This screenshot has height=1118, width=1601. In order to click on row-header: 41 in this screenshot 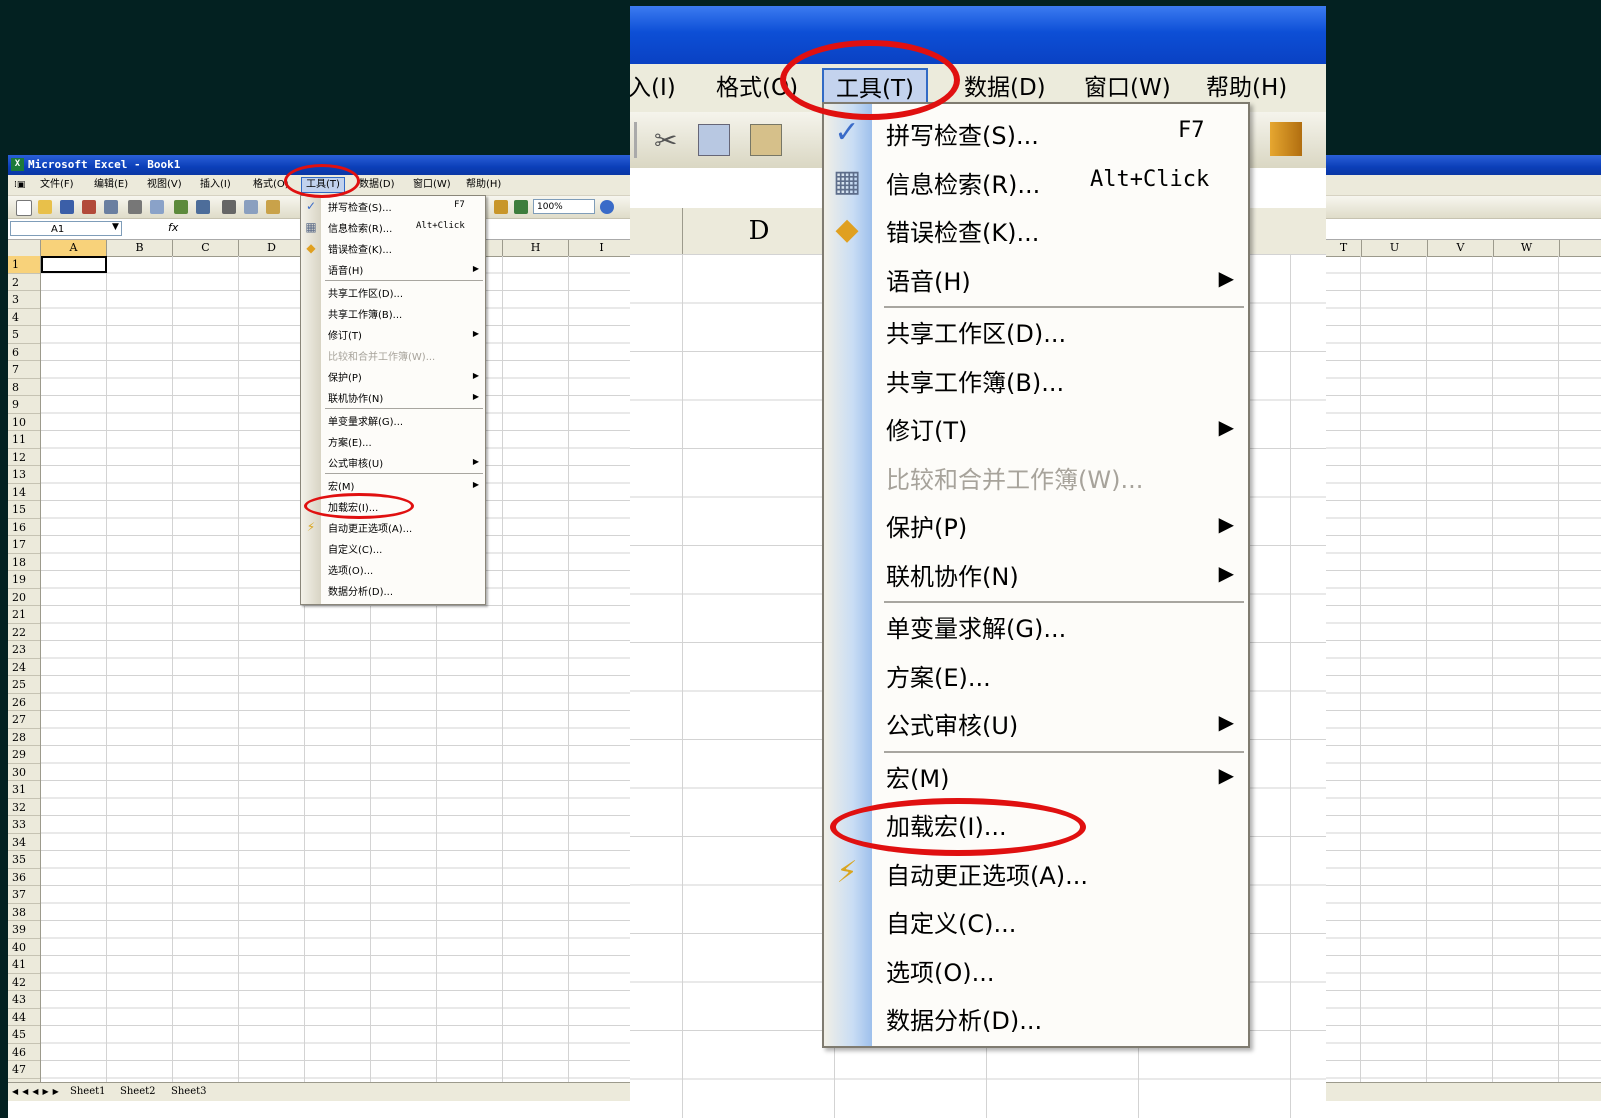, I will do `click(24, 965)`.